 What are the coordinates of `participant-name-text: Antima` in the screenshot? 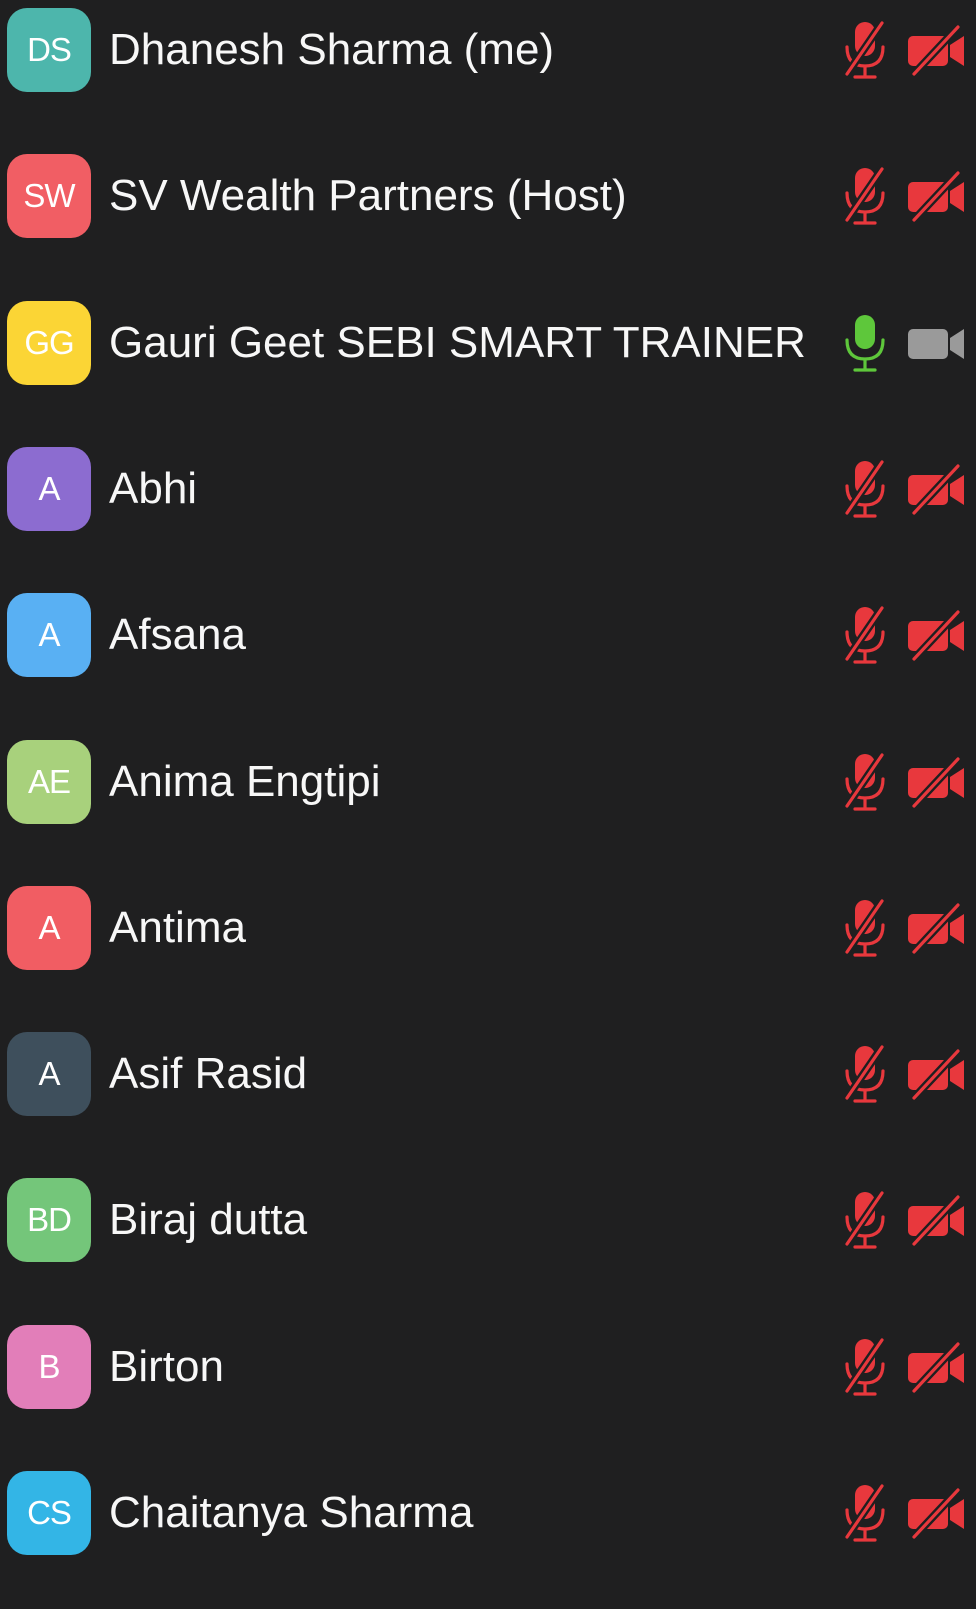 It's located at (177, 927).